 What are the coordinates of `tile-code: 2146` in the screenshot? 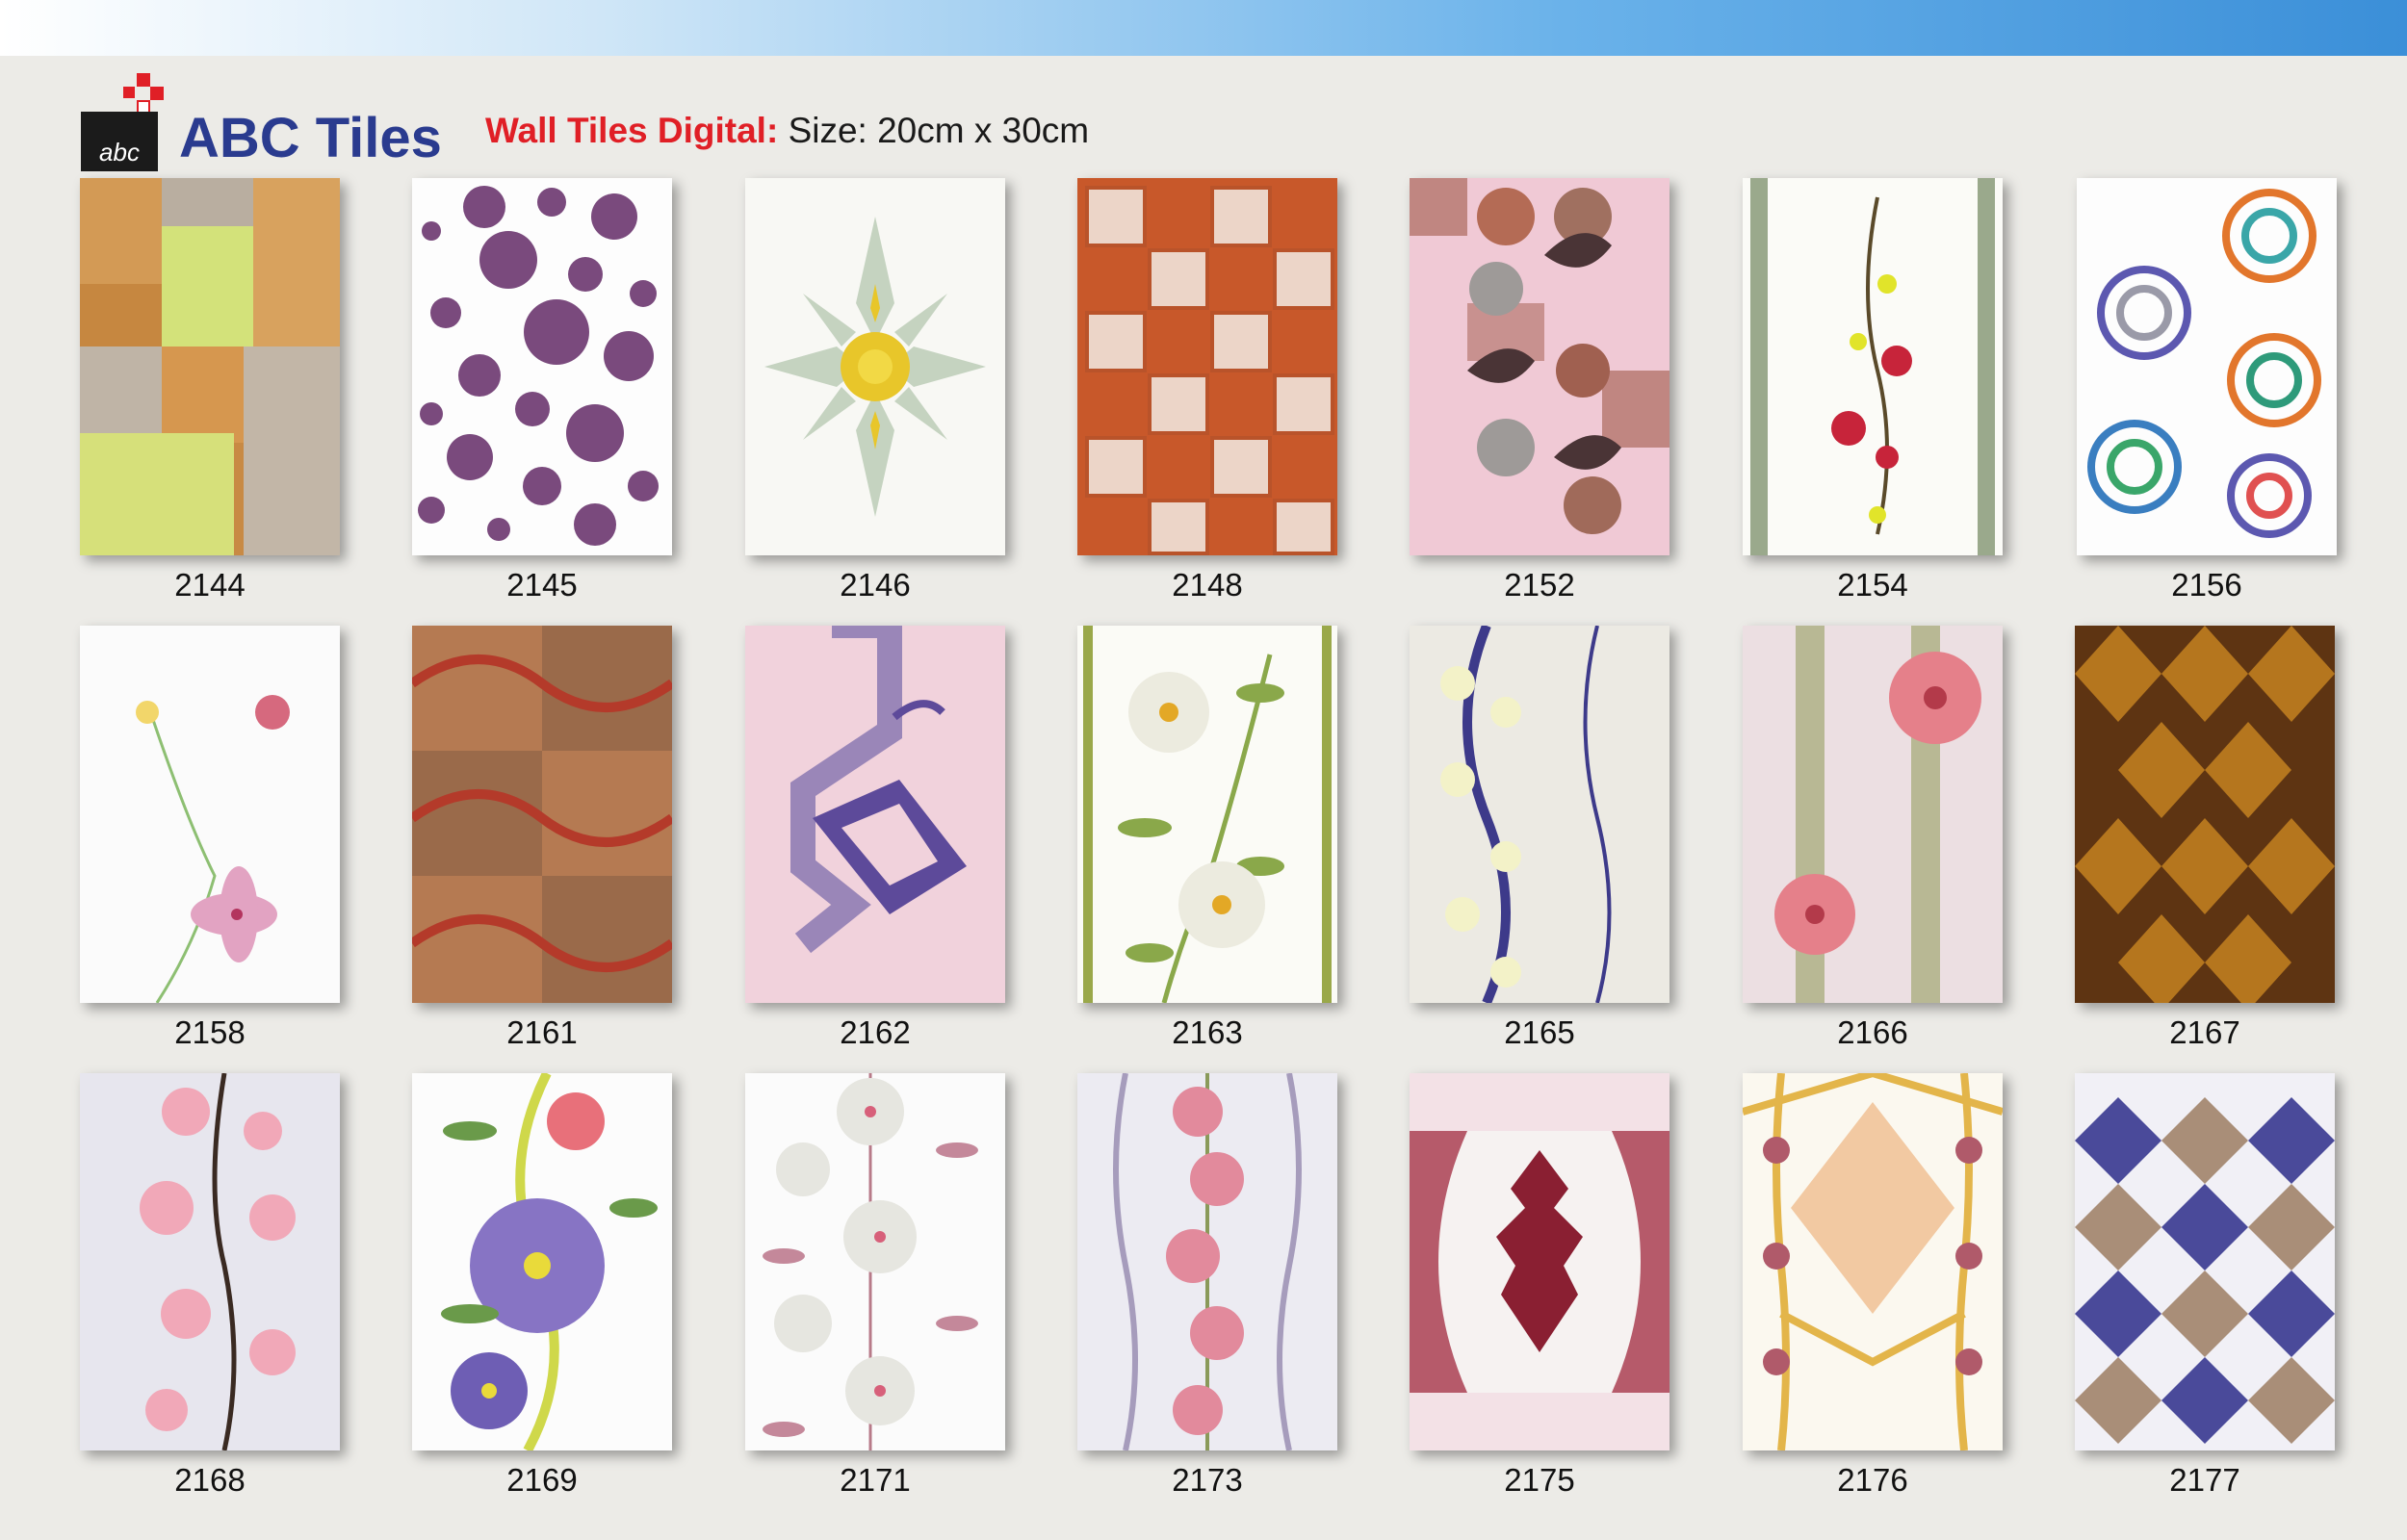 It's located at (875, 585).